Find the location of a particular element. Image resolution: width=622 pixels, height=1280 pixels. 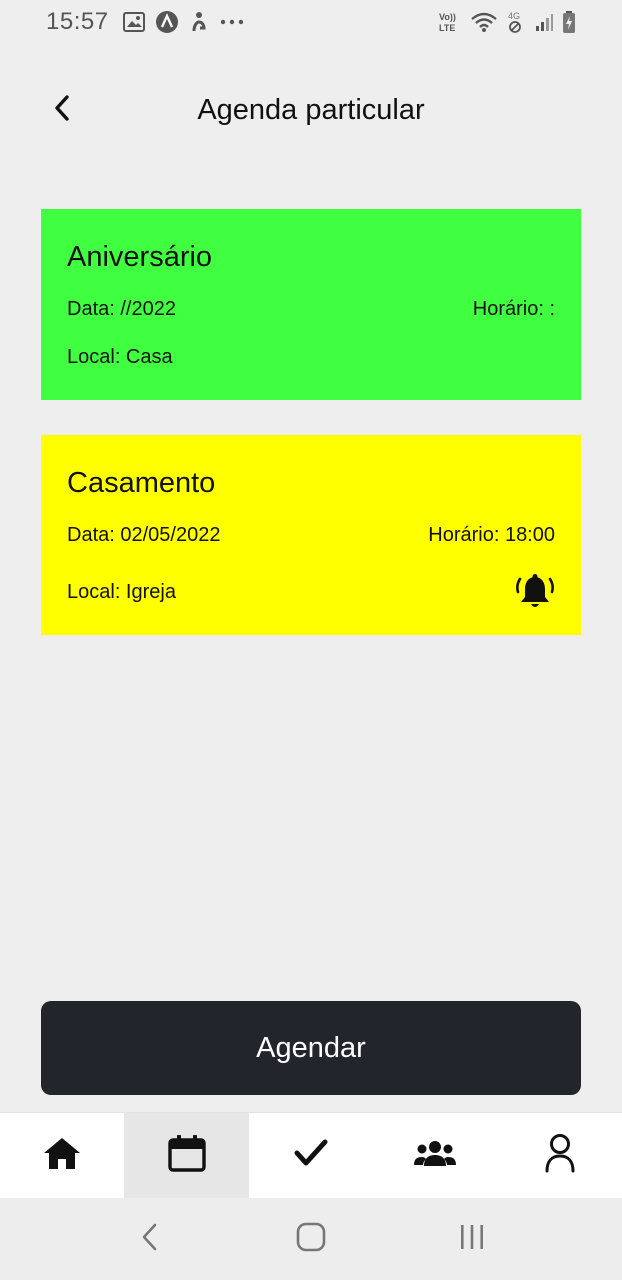

event-local: Local: Igreja is located at coordinates (121, 591).